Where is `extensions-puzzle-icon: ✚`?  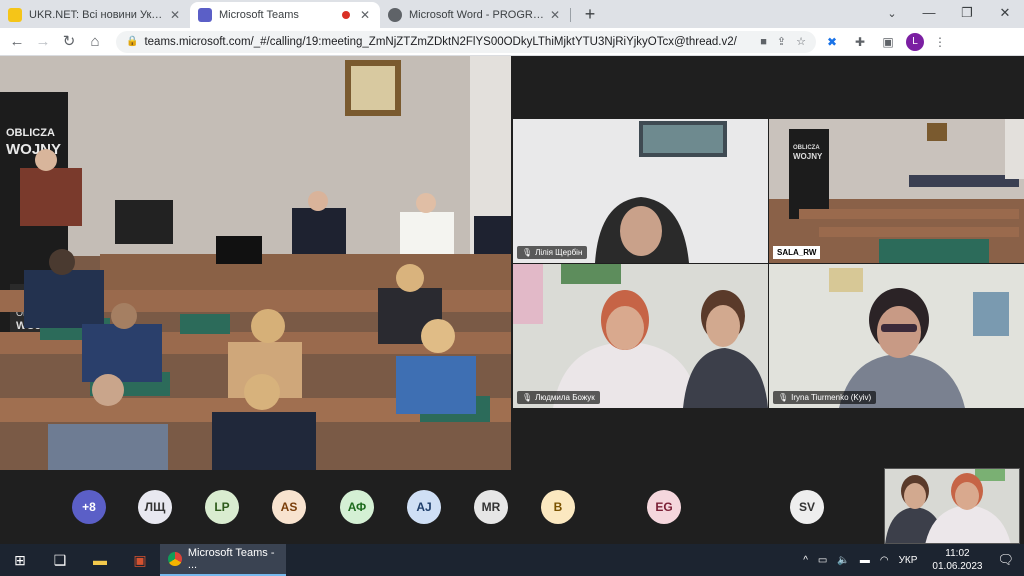
extensions-puzzle-icon: ✚ is located at coordinates (860, 42).